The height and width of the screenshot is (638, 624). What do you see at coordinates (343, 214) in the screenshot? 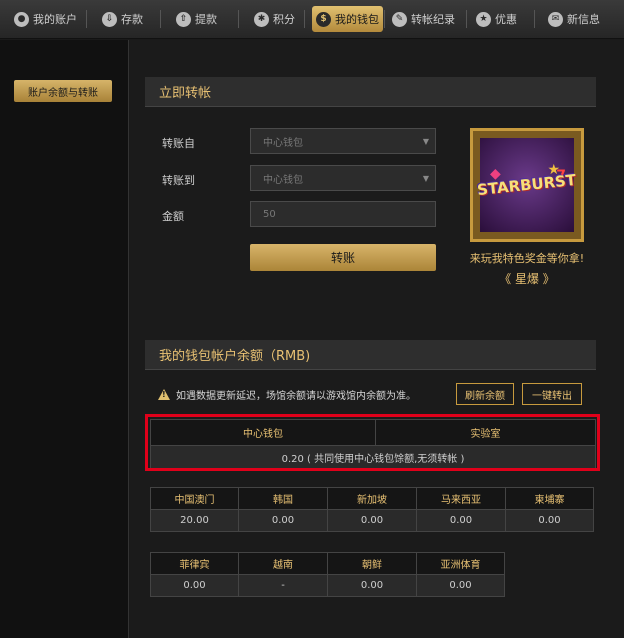
I see `amount-input: 50` at bounding box center [343, 214].